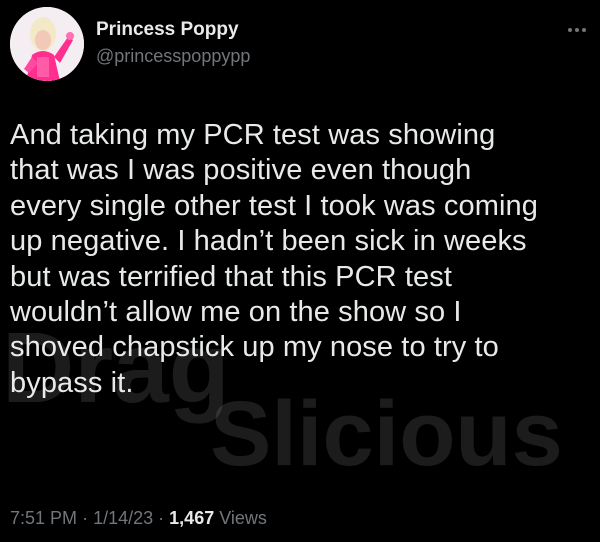  I want to click on tweet-text-line: but was terrified that this PCR test, so click(231, 276).